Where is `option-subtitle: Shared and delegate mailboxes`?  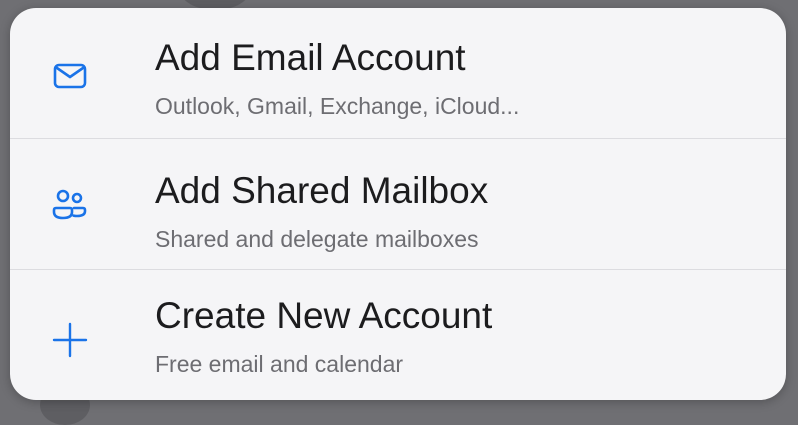 option-subtitle: Shared and delegate mailboxes is located at coordinates (317, 239).